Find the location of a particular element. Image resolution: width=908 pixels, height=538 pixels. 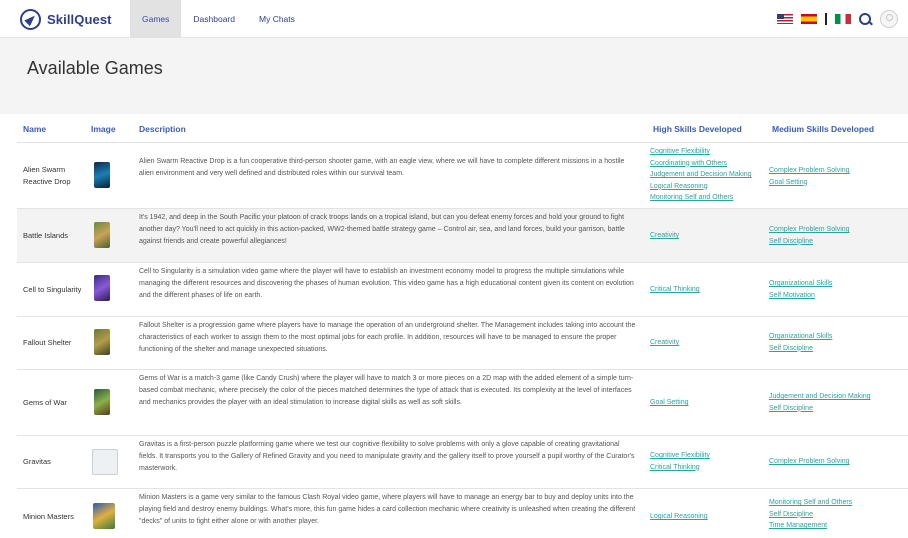

nav-games: Games is located at coordinates (156, 19).